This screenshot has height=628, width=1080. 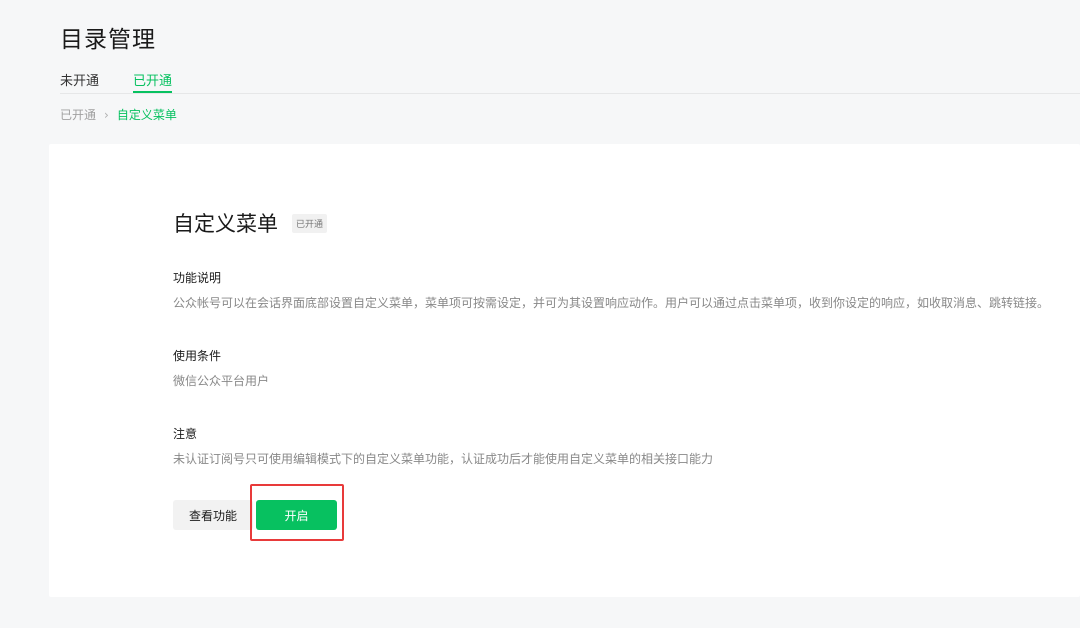 What do you see at coordinates (106, 115) in the screenshot?
I see `chevron-right-icon: ›` at bounding box center [106, 115].